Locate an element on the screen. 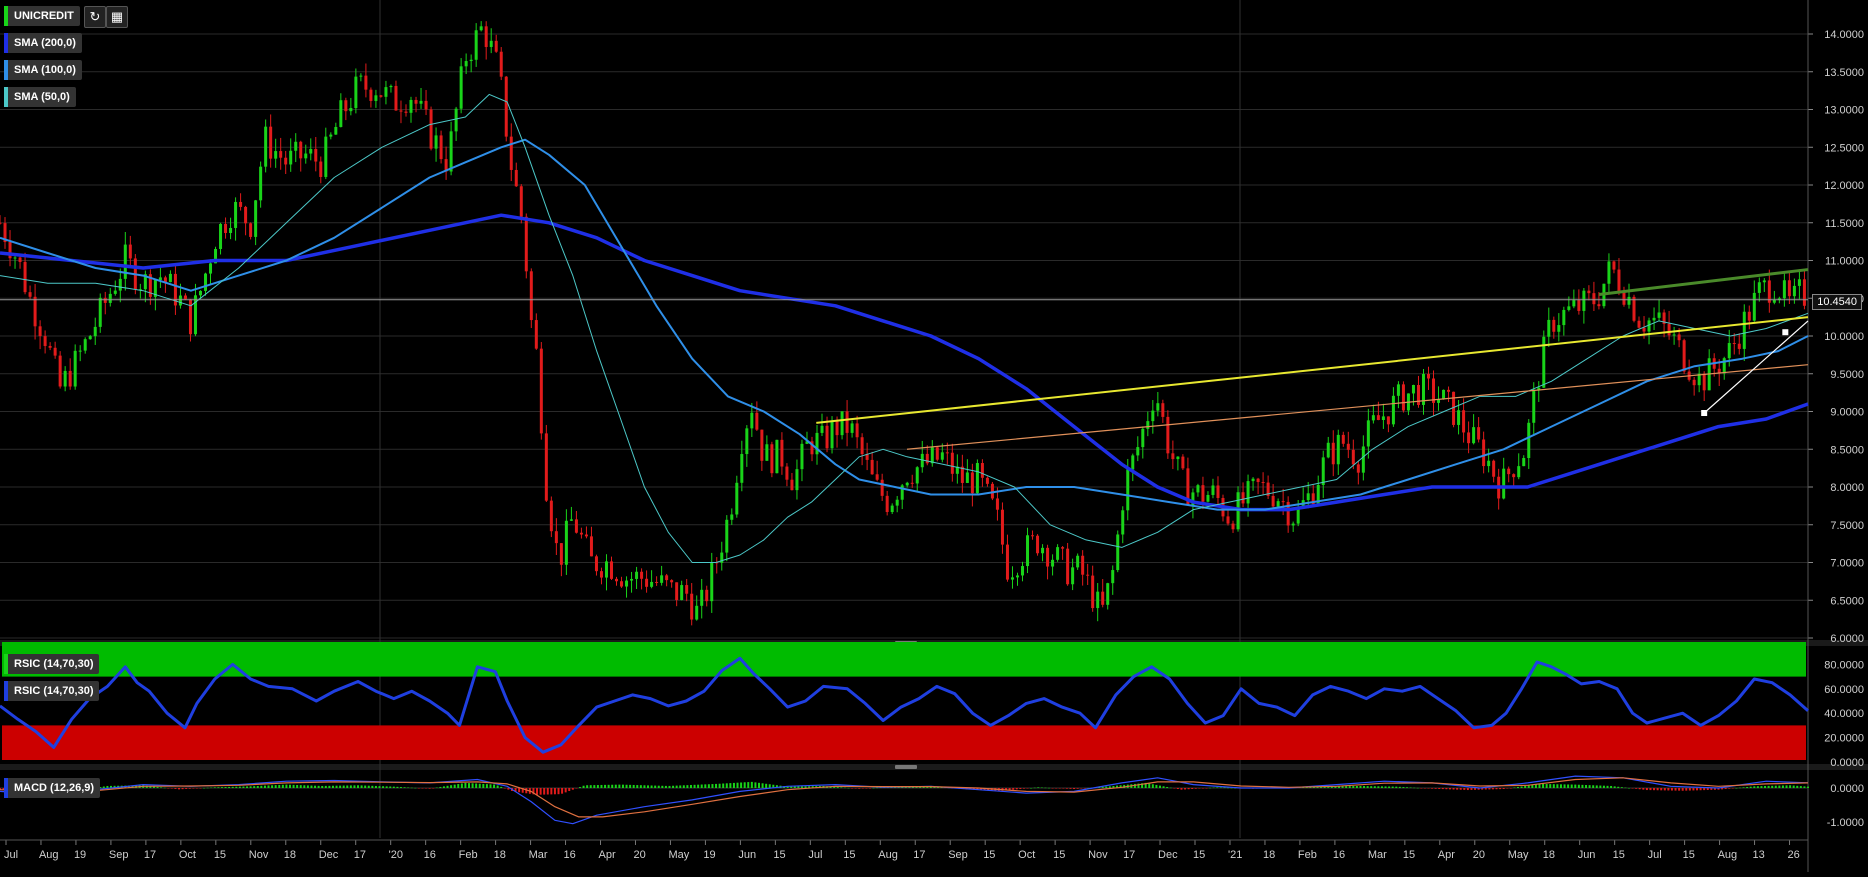 The height and width of the screenshot is (877, 1868). macd-tick-label: -1.0000 is located at coordinates (1845, 823).